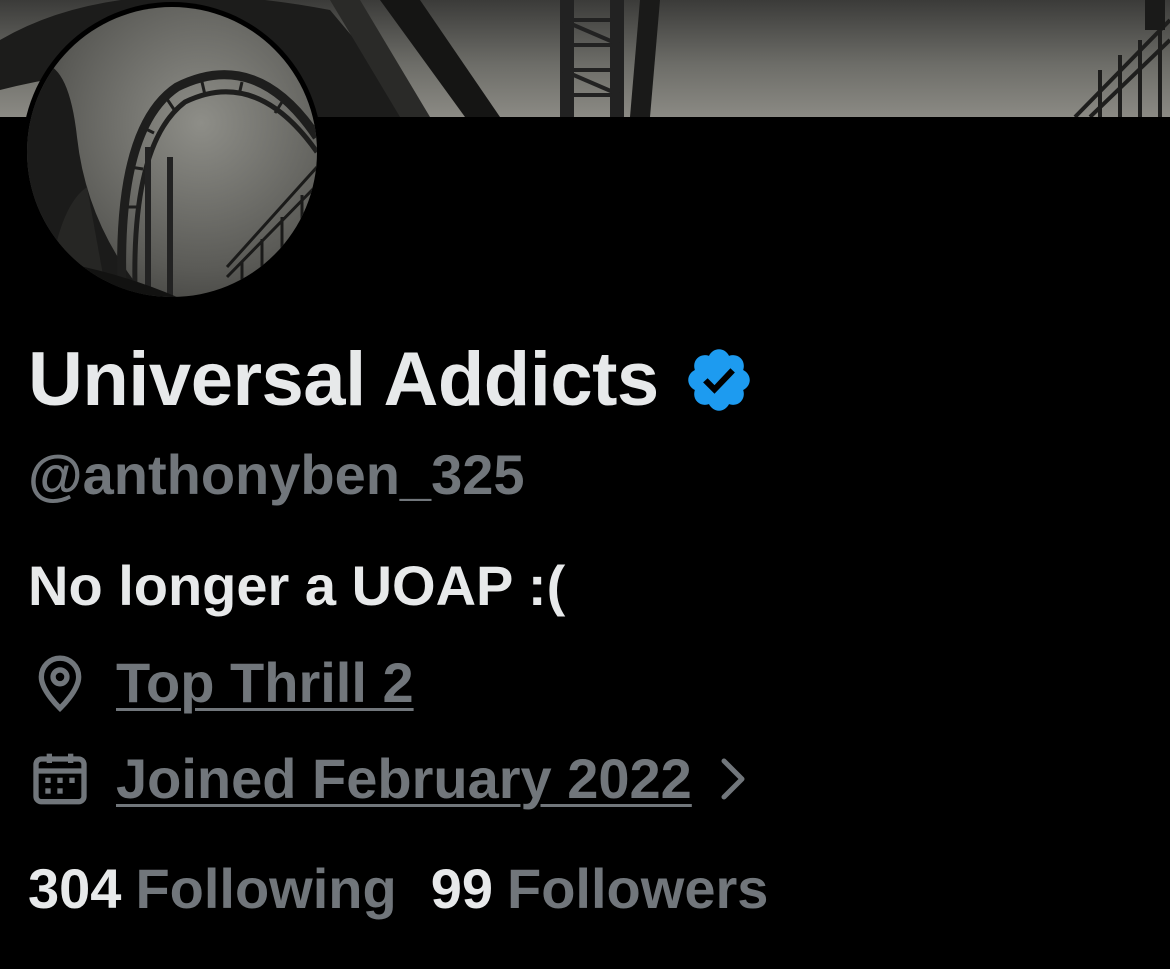 The height and width of the screenshot is (969, 1170). I want to click on following-label: Following, so click(266, 888).